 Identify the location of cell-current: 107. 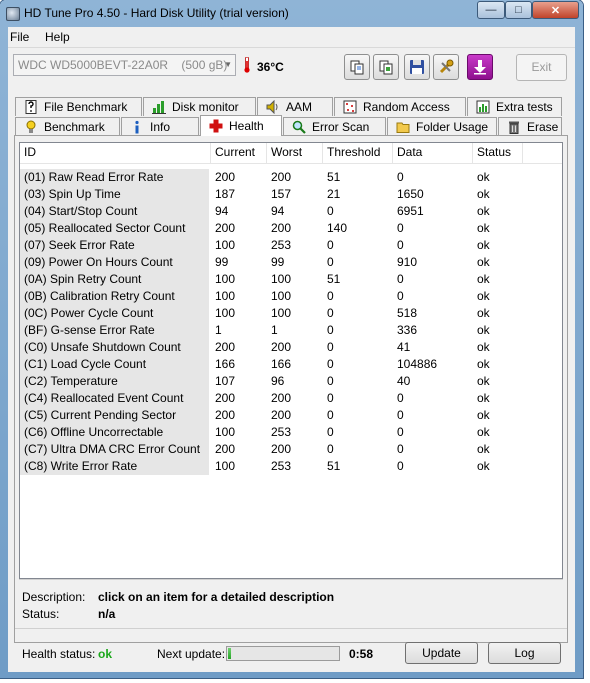
(225, 381).